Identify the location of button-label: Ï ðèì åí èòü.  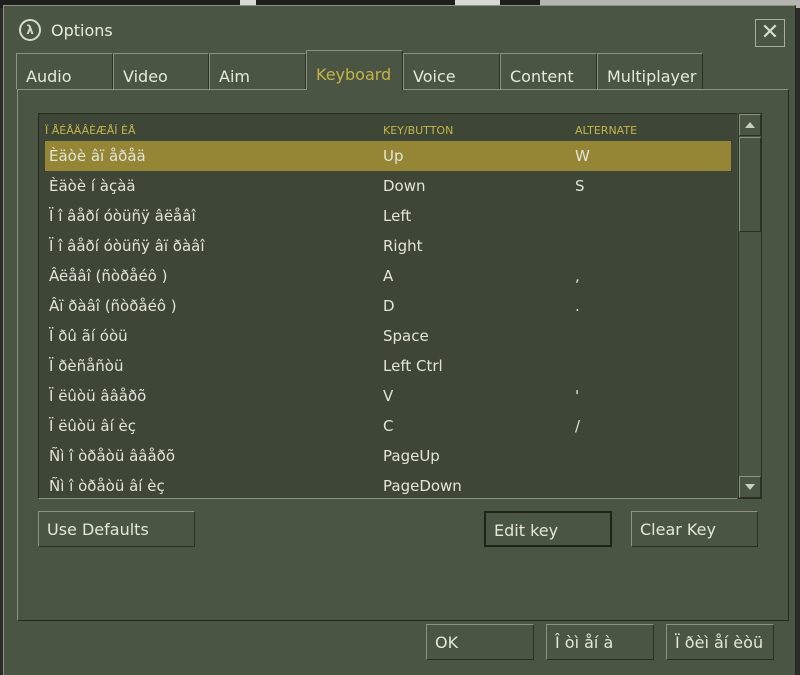
(719, 642).